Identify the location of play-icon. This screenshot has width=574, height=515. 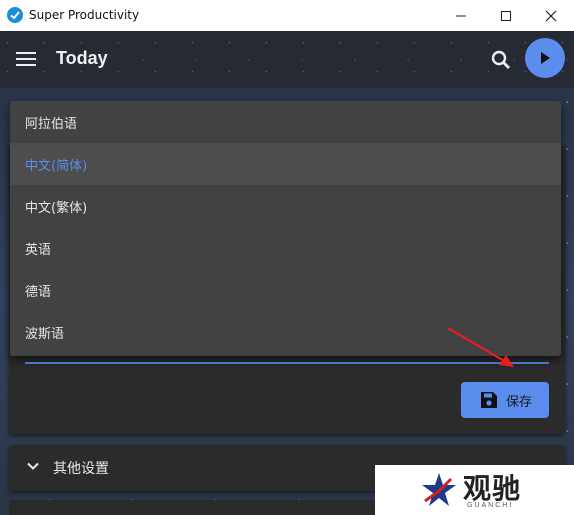
(545, 58).